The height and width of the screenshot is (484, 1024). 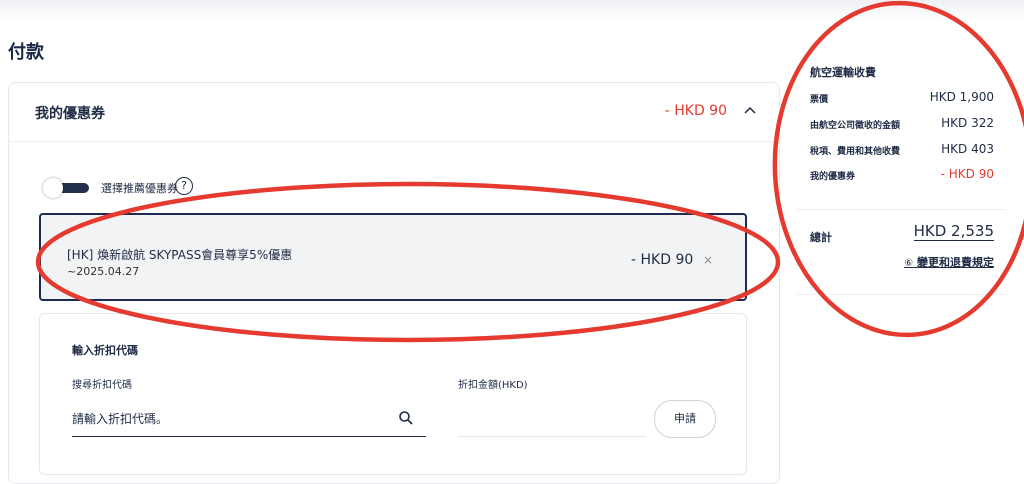 What do you see at coordinates (967, 123) in the screenshot?
I see `fee-value: HKD 322` at bounding box center [967, 123].